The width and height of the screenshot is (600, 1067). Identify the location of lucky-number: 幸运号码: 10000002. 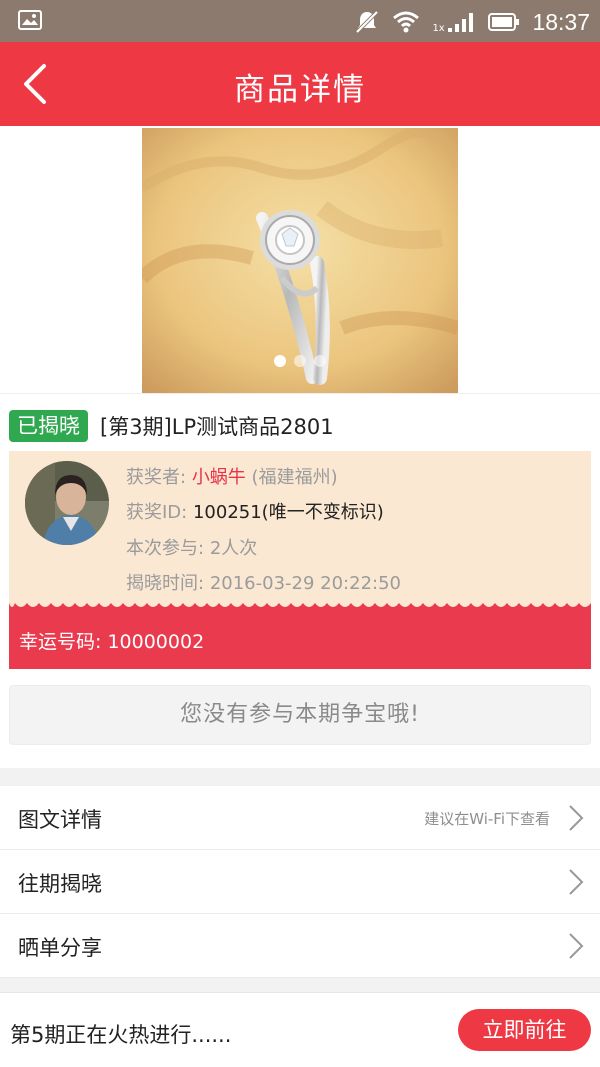
(111, 640).